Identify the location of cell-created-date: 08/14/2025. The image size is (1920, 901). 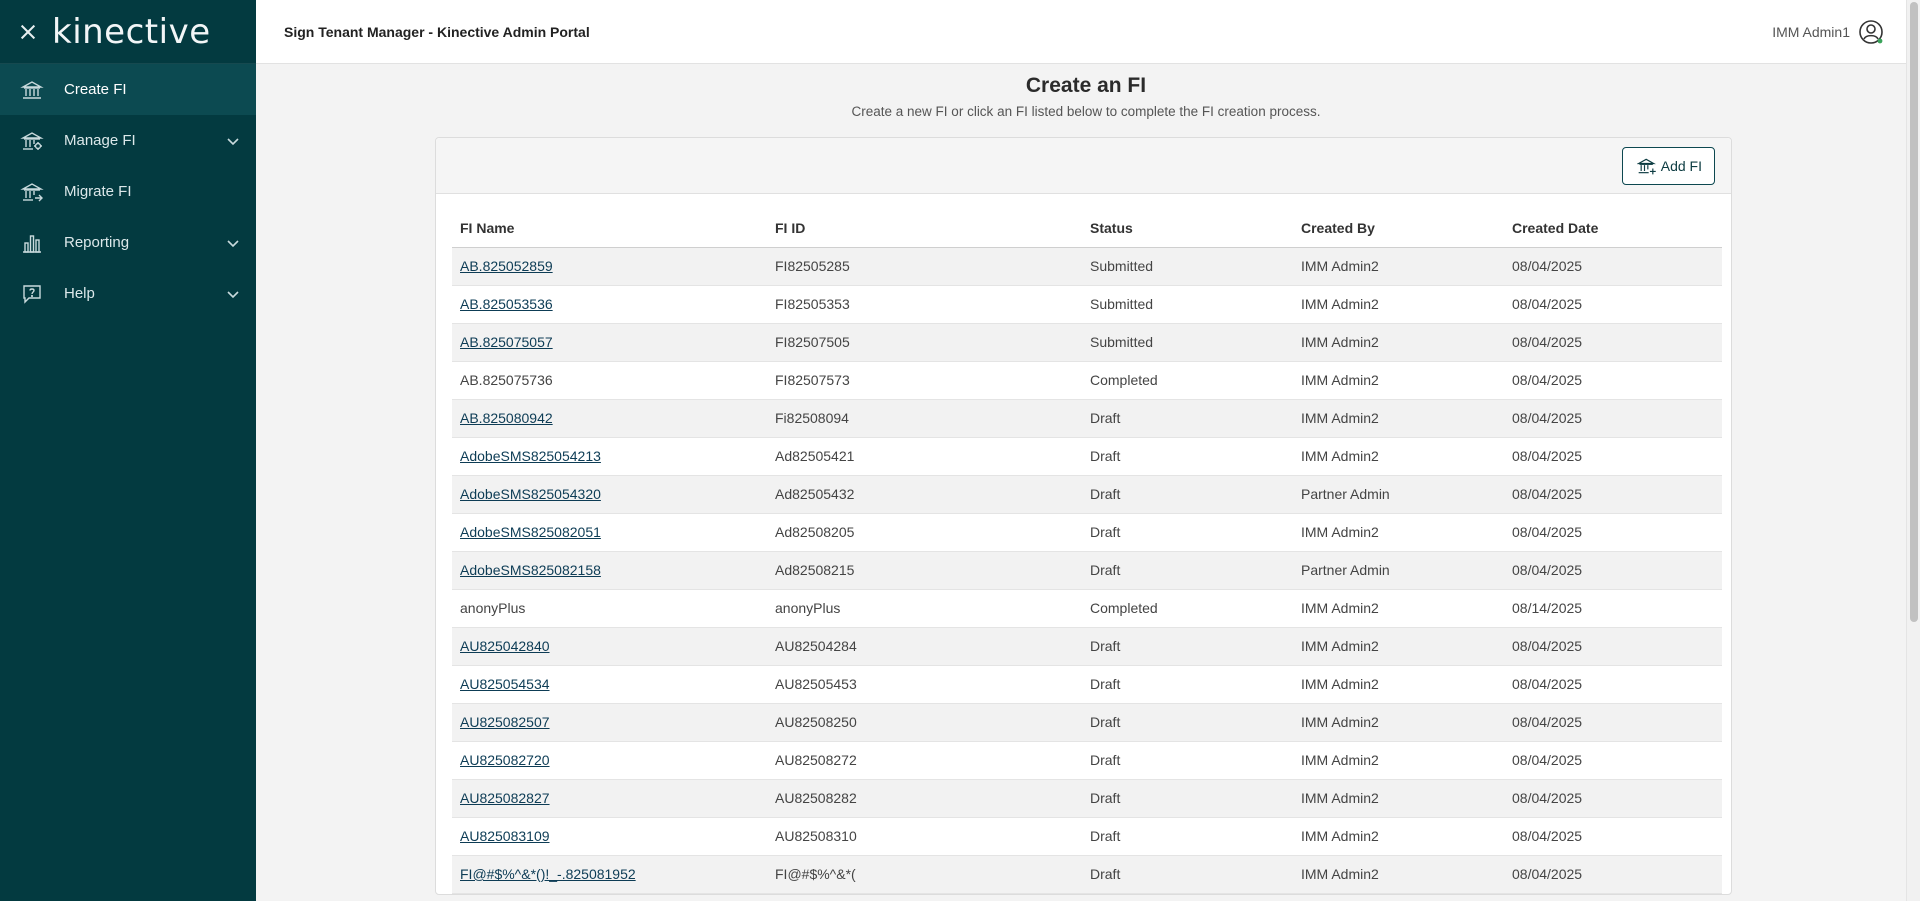
(1613, 608).